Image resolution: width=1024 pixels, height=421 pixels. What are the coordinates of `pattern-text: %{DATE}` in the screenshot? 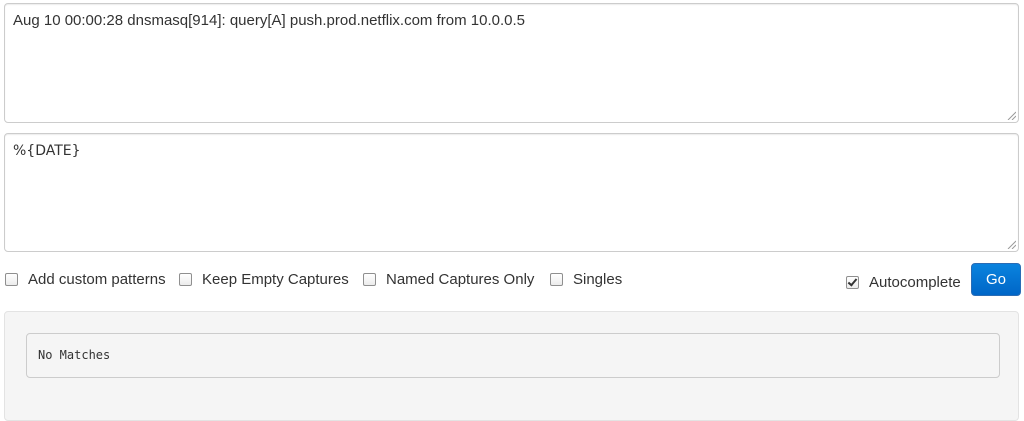 It's located at (47, 151).